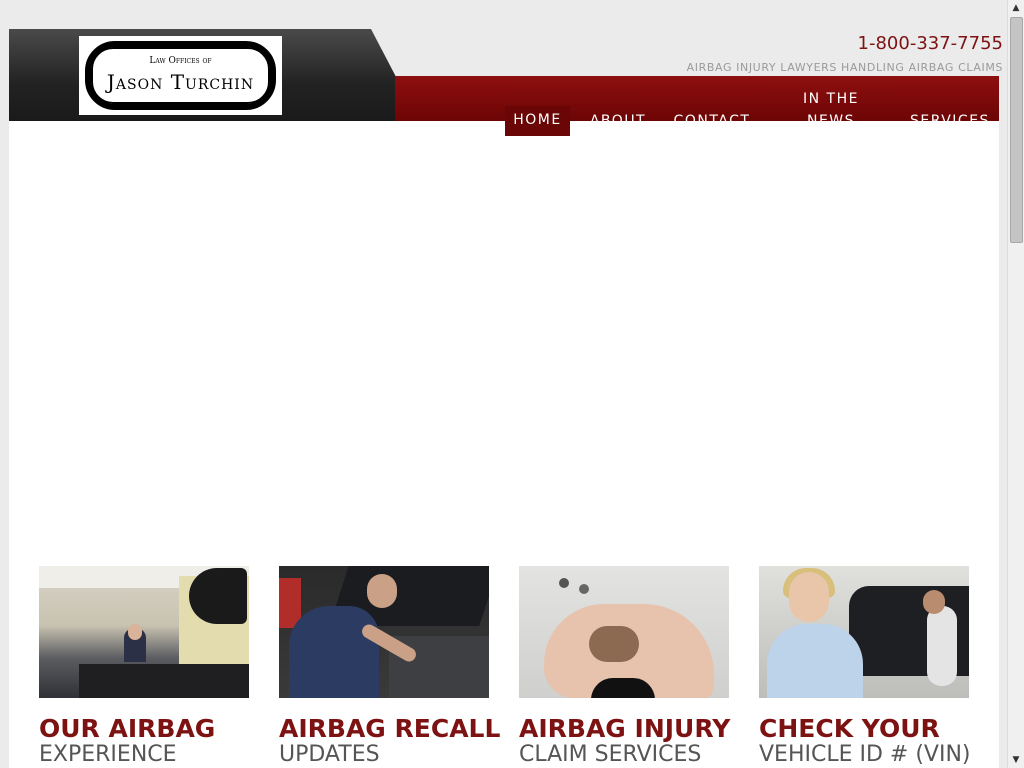 The width and height of the screenshot is (1024, 768). I want to click on card-subtitle: VEHICLE ID # (VIN), so click(865, 754).